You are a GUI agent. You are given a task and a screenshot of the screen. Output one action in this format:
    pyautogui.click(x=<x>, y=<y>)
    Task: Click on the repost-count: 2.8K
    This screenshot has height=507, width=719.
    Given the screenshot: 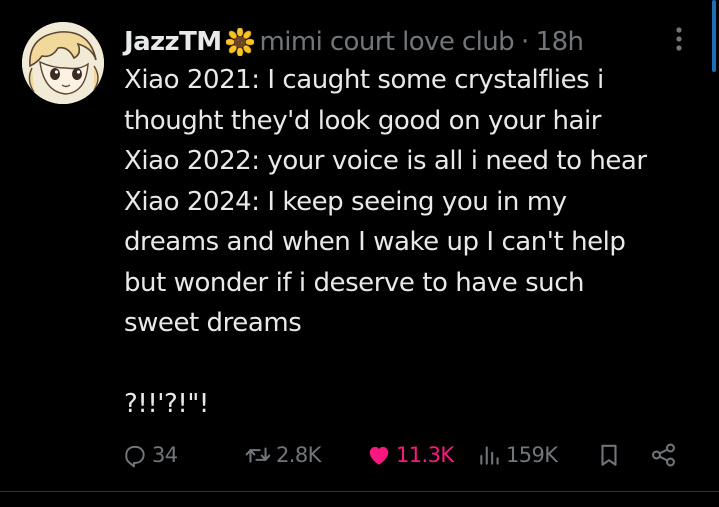 What is the action you would take?
    pyautogui.click(x=298, y=455)
    